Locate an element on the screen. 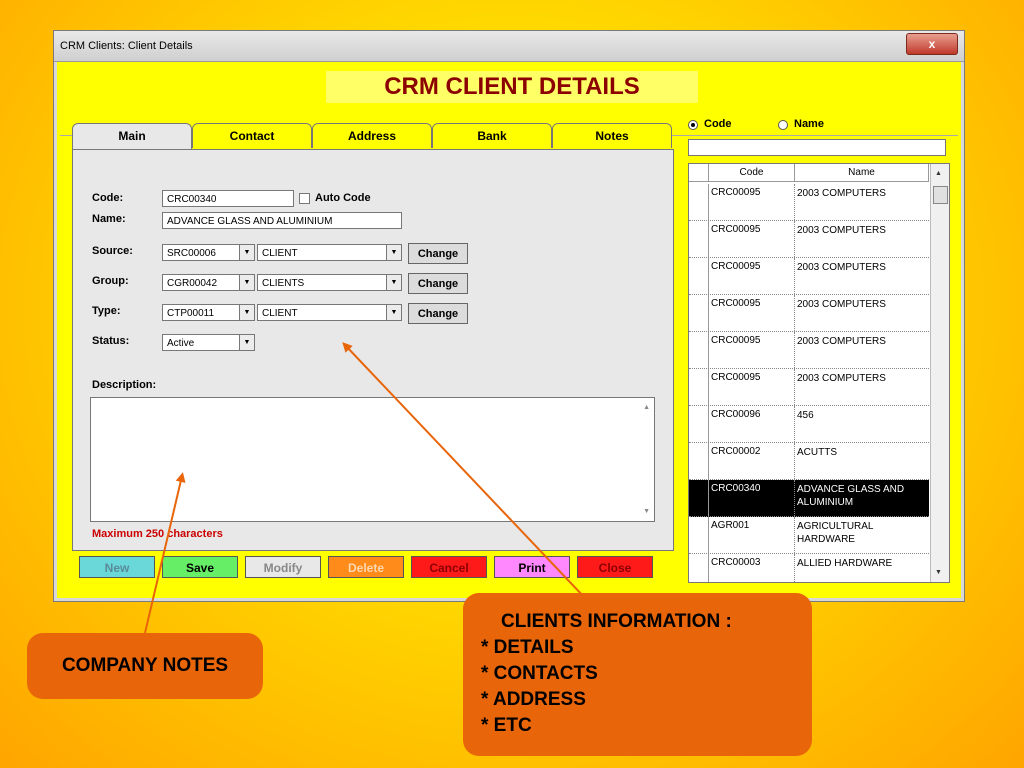 The width and height of the screenshot is (1024, 768). description-textarea: ▲ ▼ is located at coordinates (372, 459).